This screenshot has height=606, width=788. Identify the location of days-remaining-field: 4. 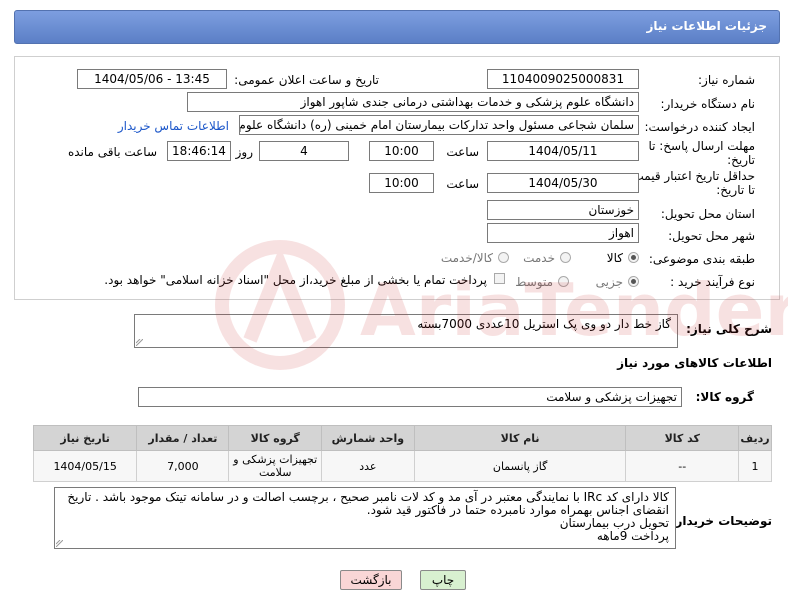
(304, 151).